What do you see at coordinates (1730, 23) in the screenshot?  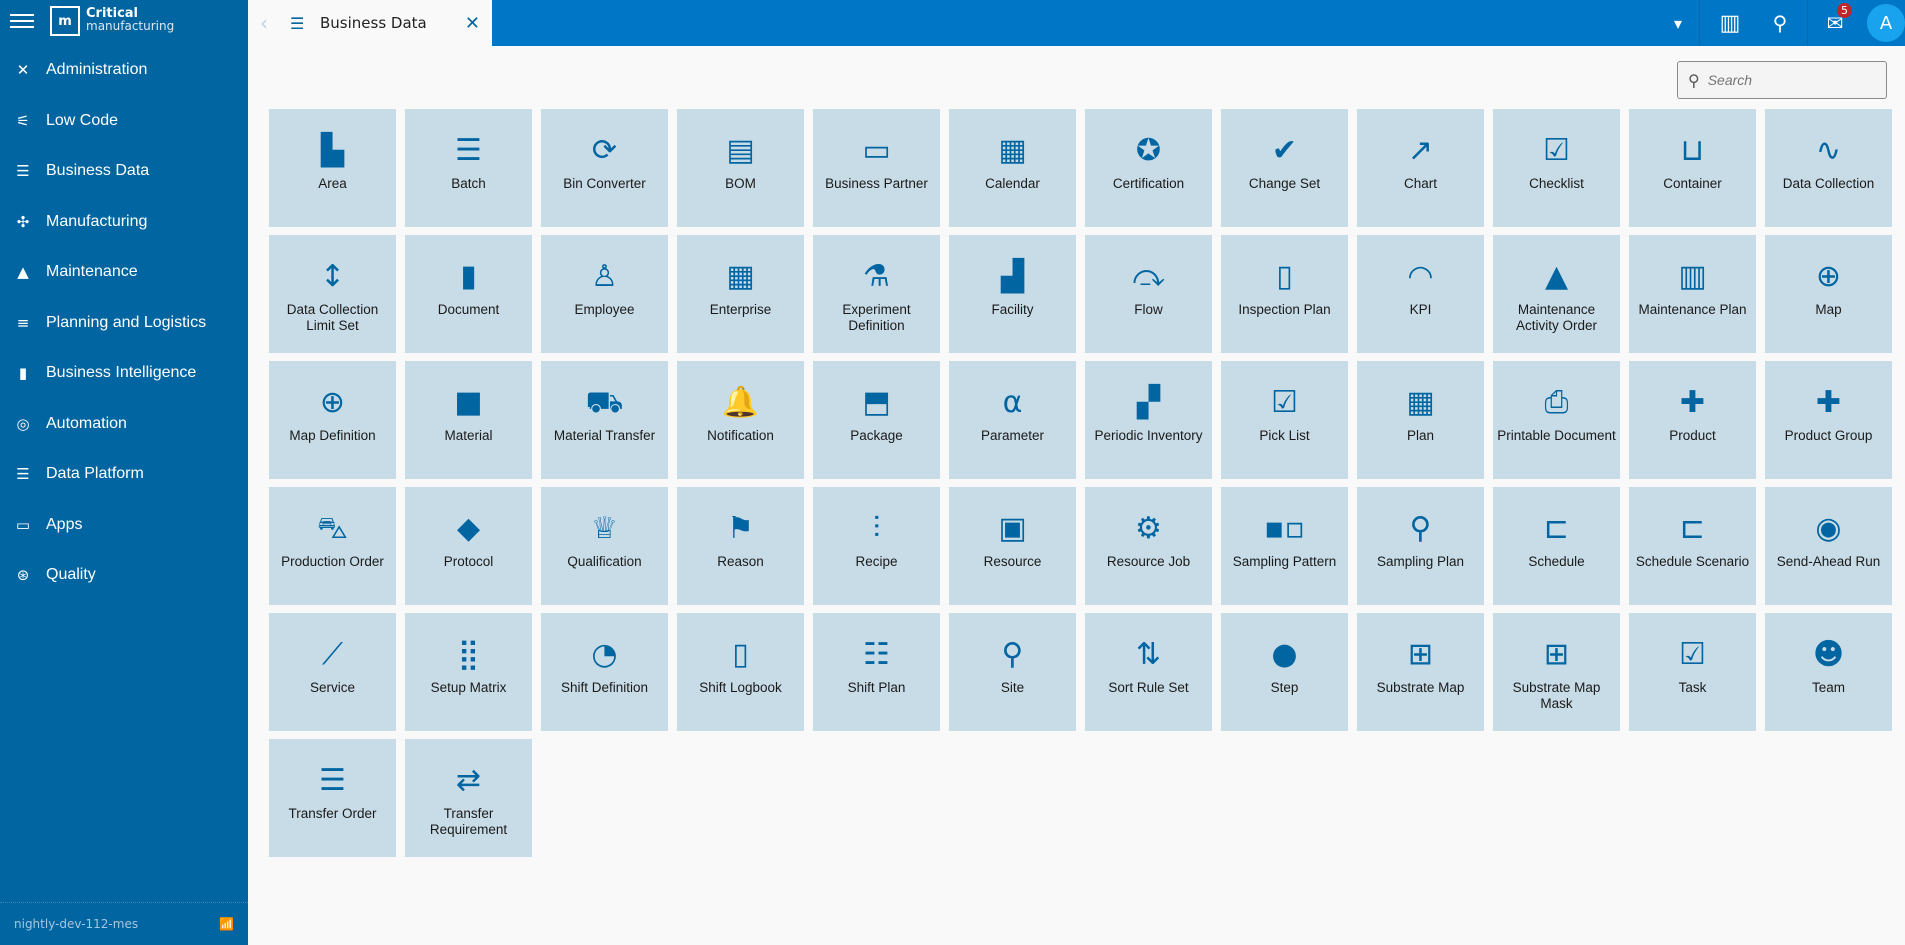 I see `barcode-scan-icon: ▥` at bounding box center [1730, 23].